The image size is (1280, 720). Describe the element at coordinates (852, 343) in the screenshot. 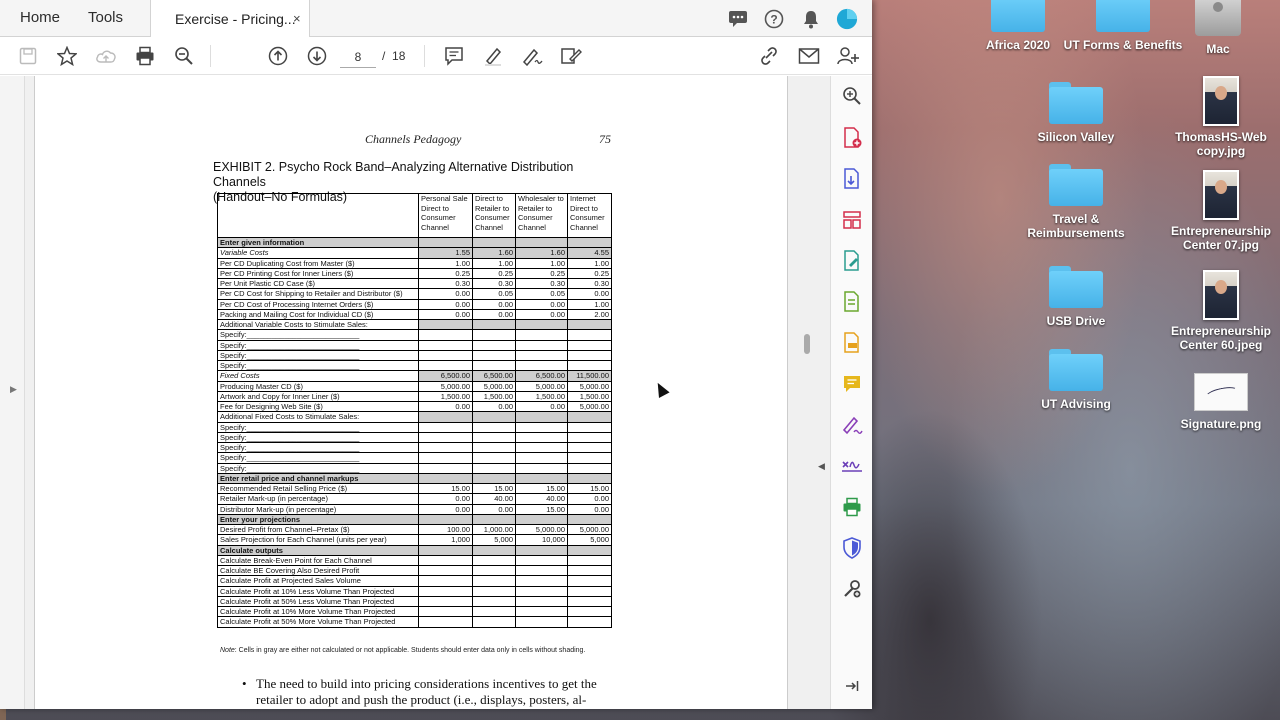

I see `scan-icon` at that location.